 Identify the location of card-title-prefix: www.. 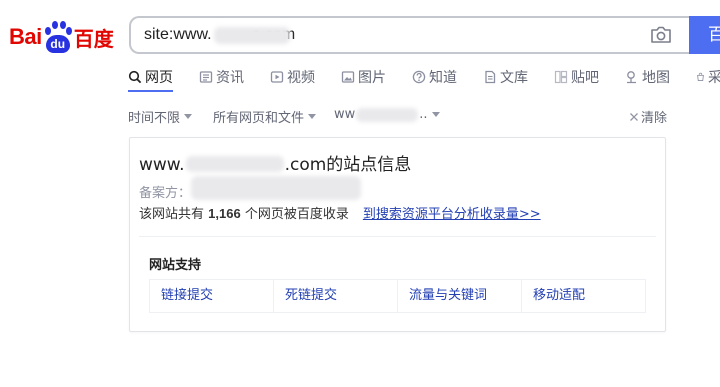
(162, 165).